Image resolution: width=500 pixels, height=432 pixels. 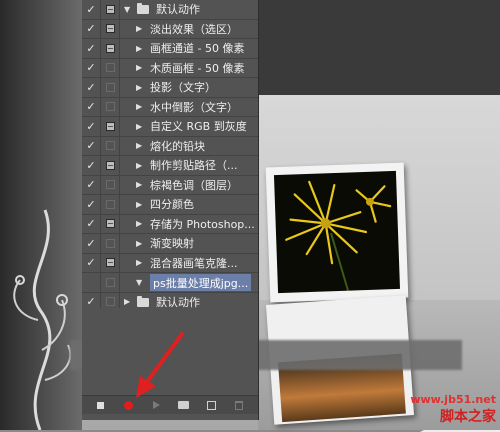 I want to click on action-label: 四分颜色, so click(x=172, y=205).